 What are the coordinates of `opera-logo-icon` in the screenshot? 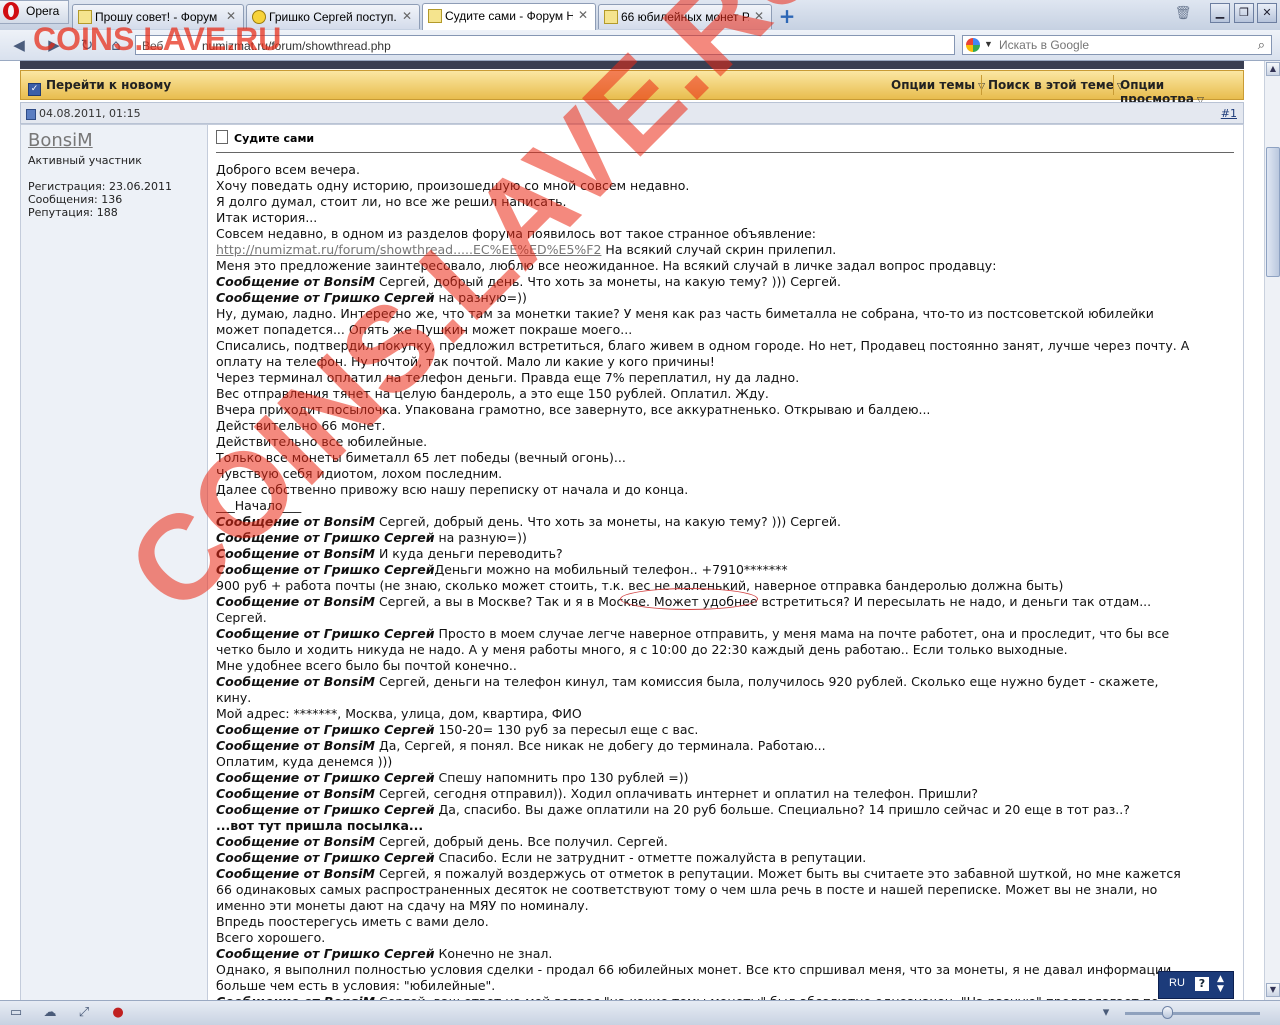 It's located at (11, 11).